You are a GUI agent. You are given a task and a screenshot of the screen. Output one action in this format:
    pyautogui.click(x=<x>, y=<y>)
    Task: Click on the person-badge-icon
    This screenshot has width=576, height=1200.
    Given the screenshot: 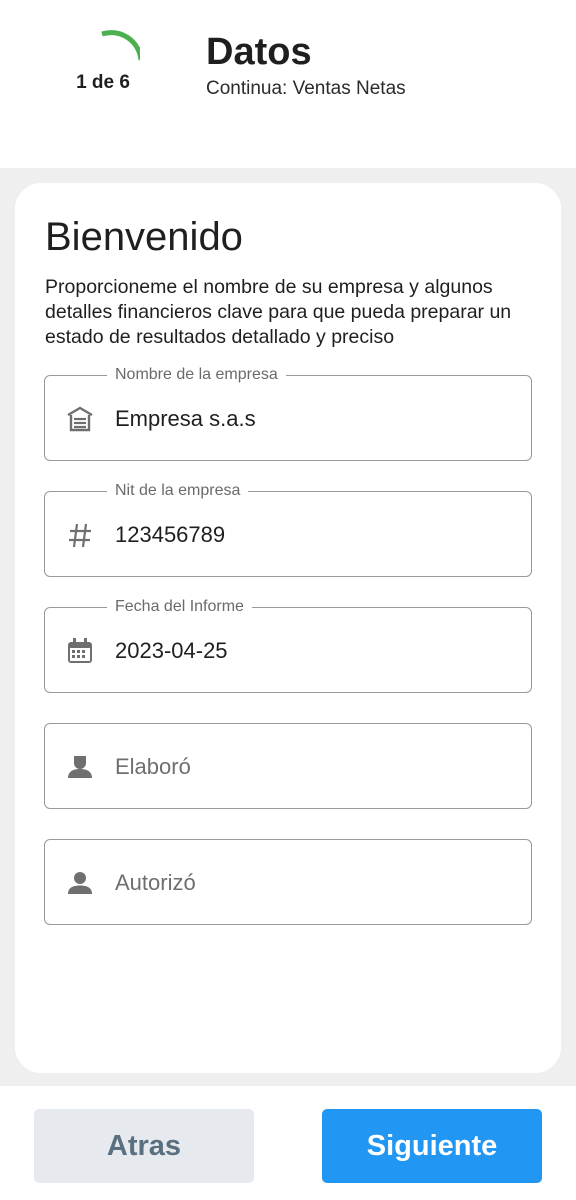 What is the action you would take?
    pyautogui.click(x=80, y=767)
    